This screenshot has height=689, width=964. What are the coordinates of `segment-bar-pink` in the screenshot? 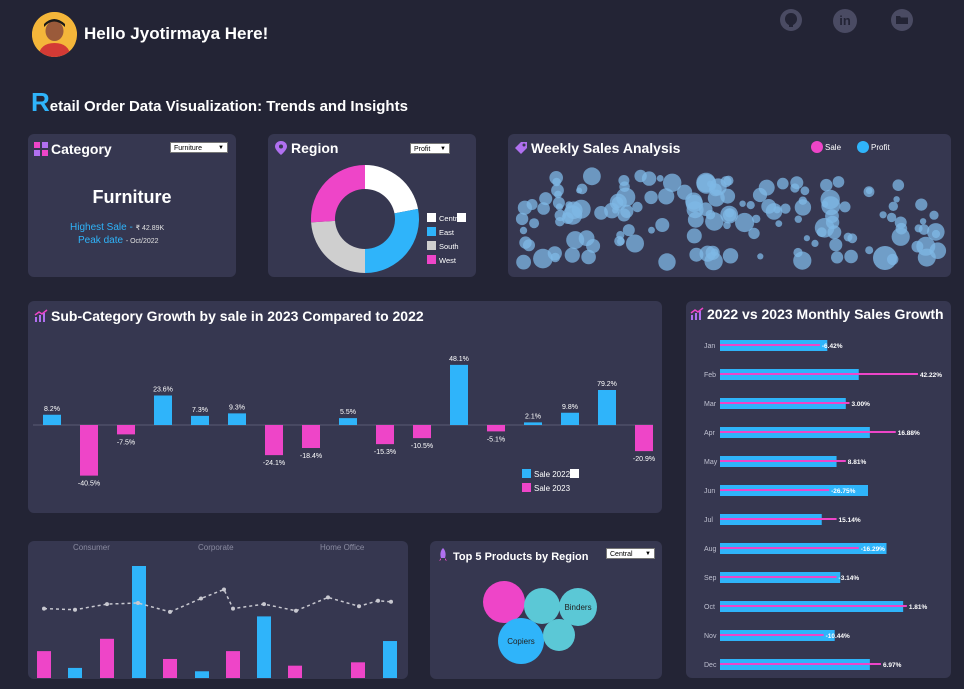 It's located at (107, 658).